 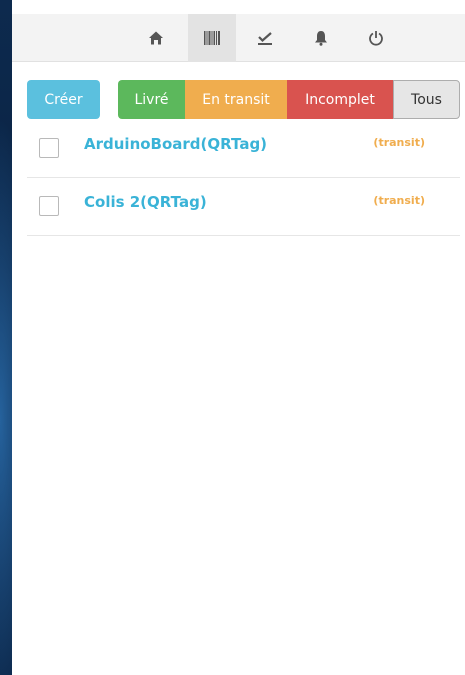 I want to click on list-item: ArduinoBoard(QRTag) (transit), so click(x=243, y=149).